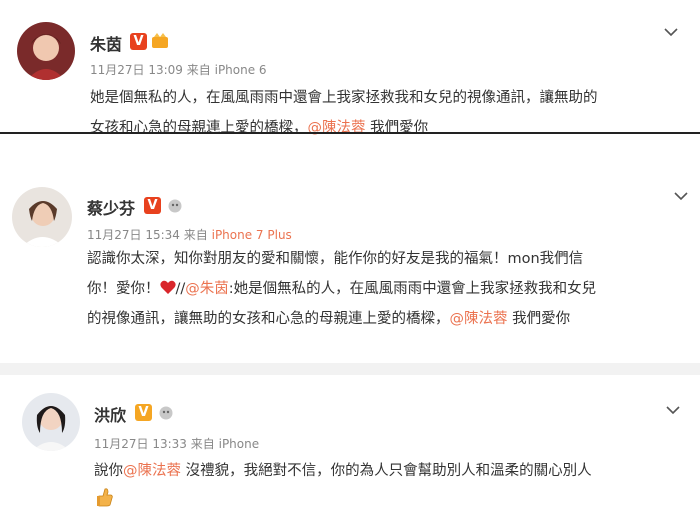 Image resolution: width=700 pixels, height=523 pixels. Describe the element at coordinates (133, 235) in the screenshot. I see `post-time: 11月27日 15:34` at that location.